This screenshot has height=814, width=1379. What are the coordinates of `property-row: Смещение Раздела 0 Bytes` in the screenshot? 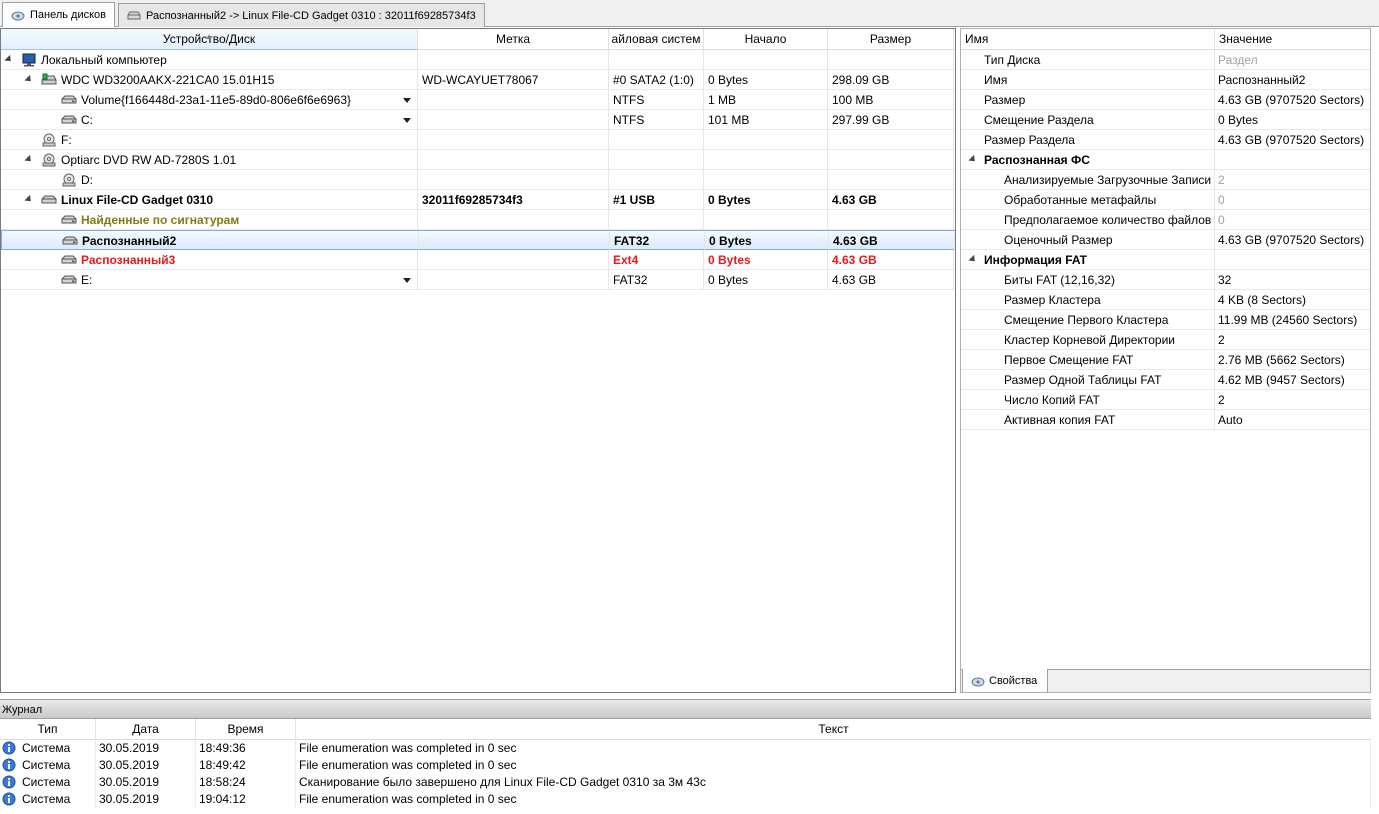 It's located at (1165, 120).